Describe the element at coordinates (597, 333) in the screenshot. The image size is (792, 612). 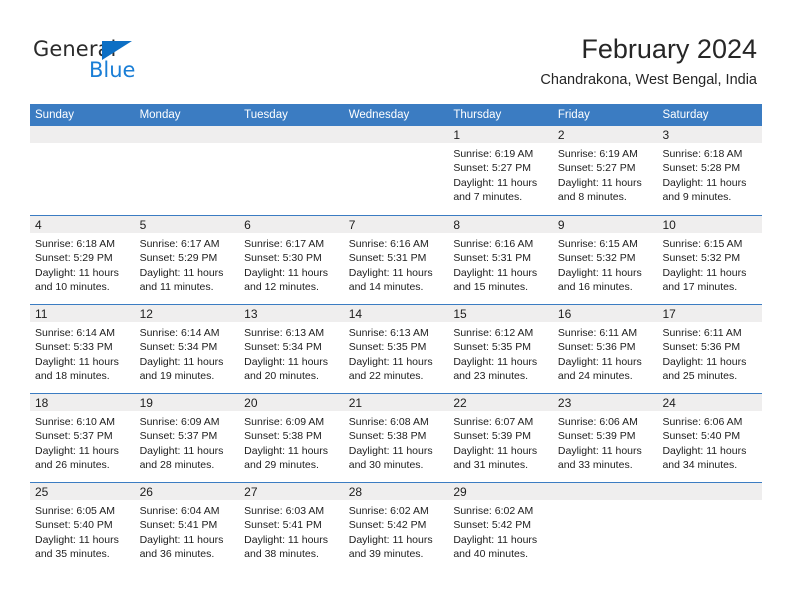
I see `sunrise-text: Sunrise: 6:11 AM` at that location.